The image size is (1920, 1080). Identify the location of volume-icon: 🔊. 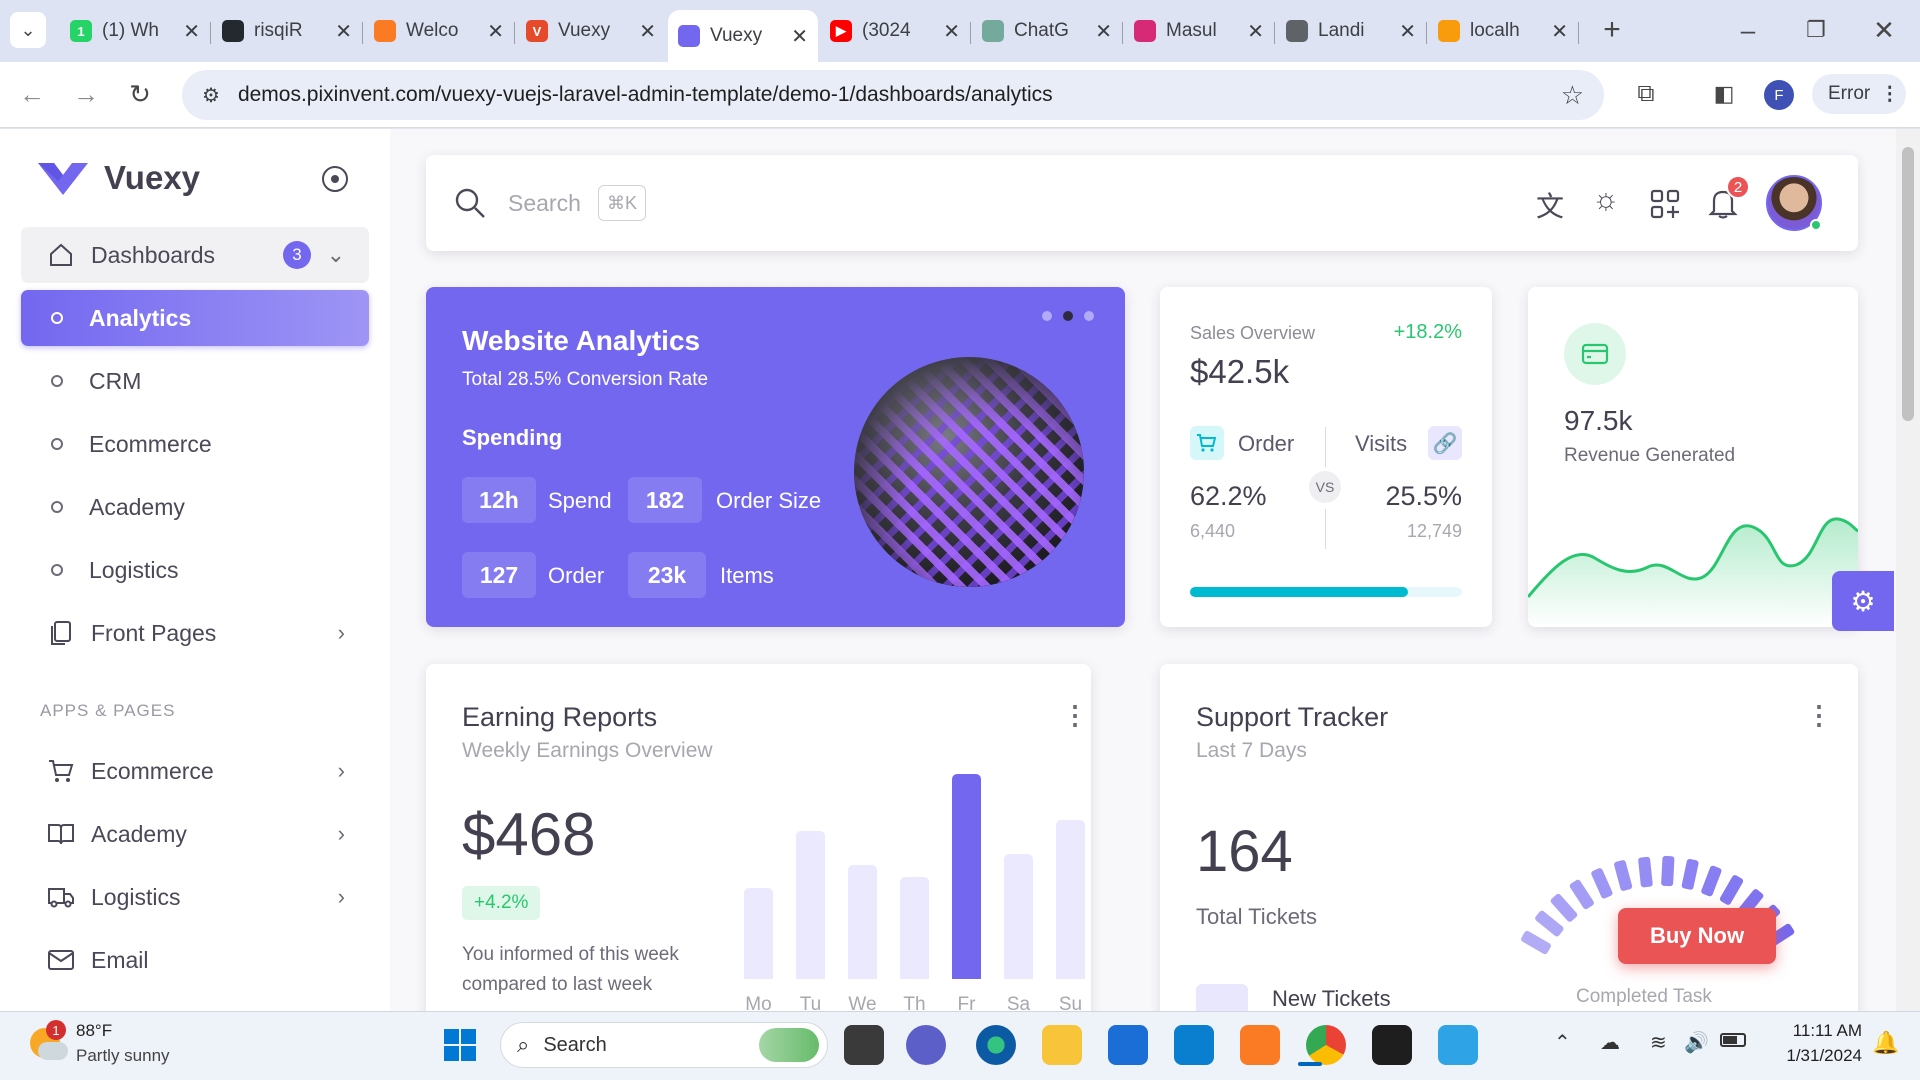
(1696, 1042).